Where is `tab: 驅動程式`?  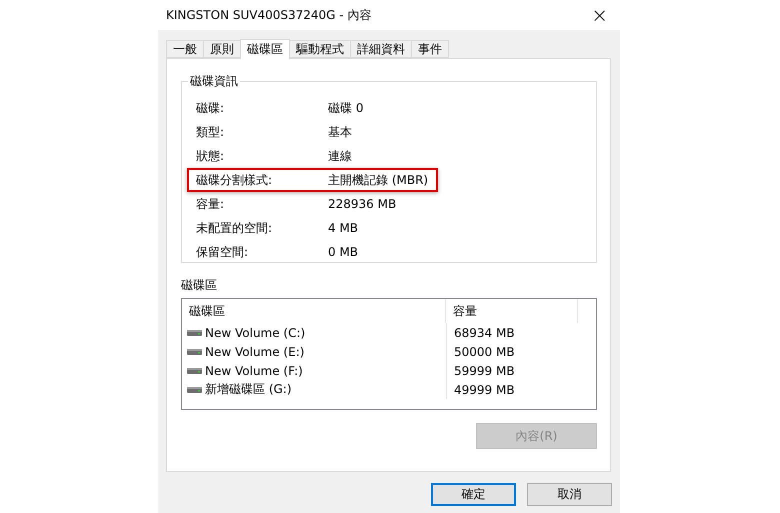
tab: 驅動程式 is located at coordinates (320, 49).